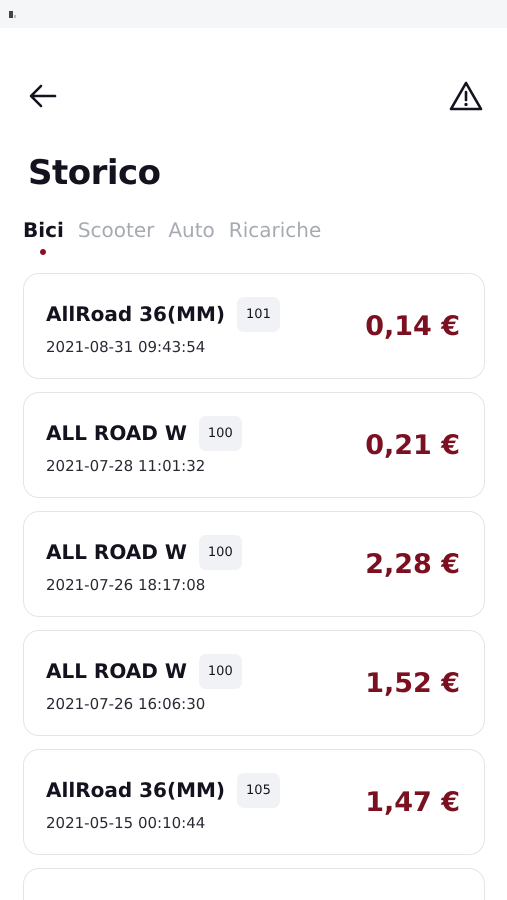 The height and width of the screenshot is (900, 507). I want to click on tab: Bici, so click(43, 230).